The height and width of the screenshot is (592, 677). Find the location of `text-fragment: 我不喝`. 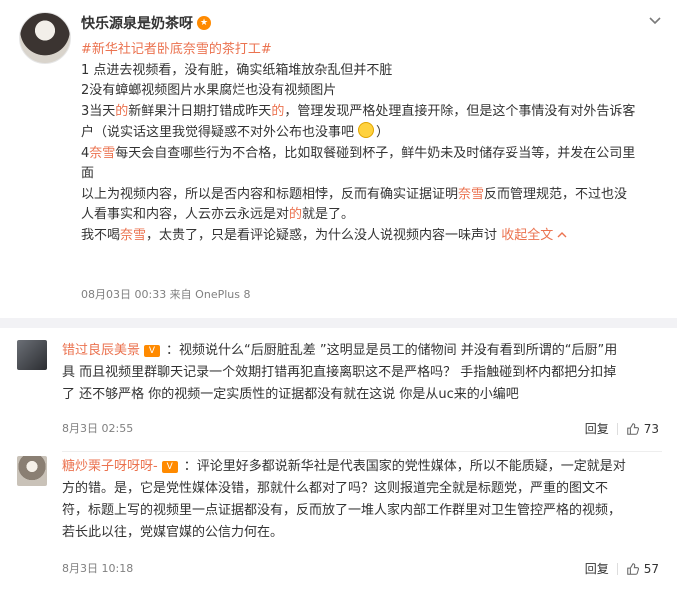

text-fragment: 我不喝 is located at coordinates (101, 235).